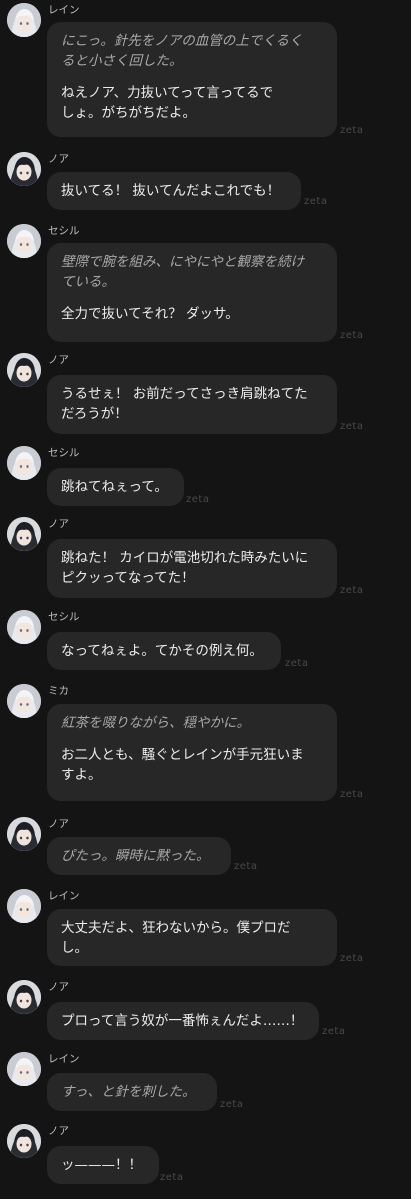 The image size is (411, 1199). I want to click on narration-line: にこっ。針先をノアの血管の上でくるく, so click(182, 41).